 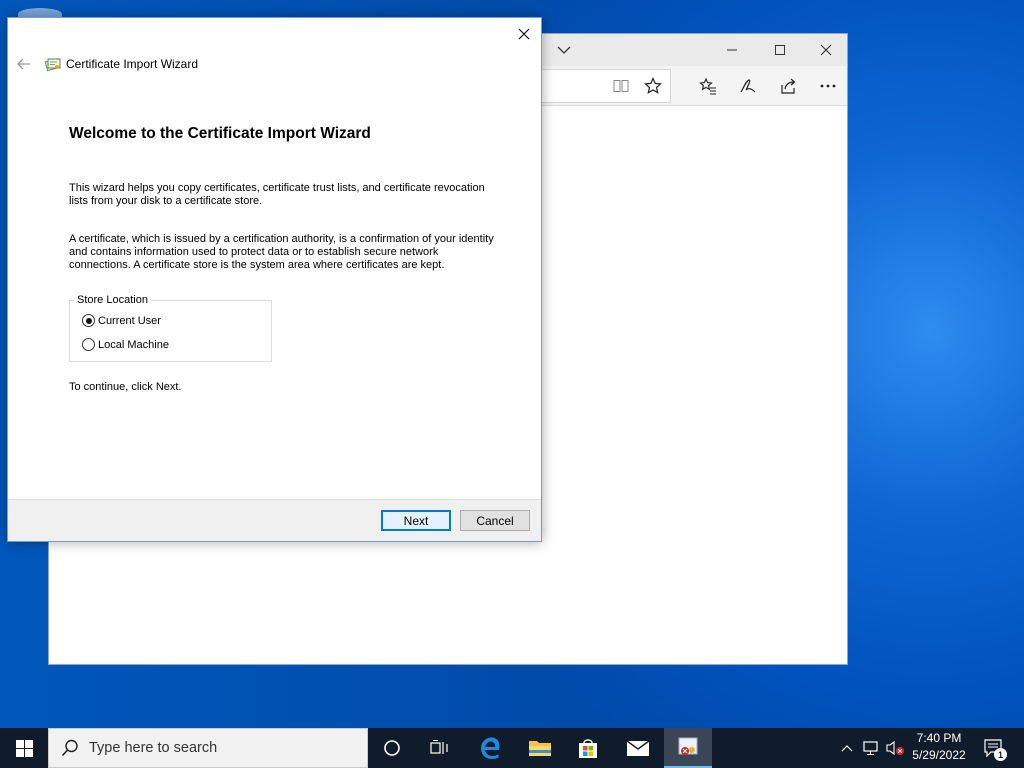 I want to click on clock-time: 7:40 PM, so click(x=939, y=738).